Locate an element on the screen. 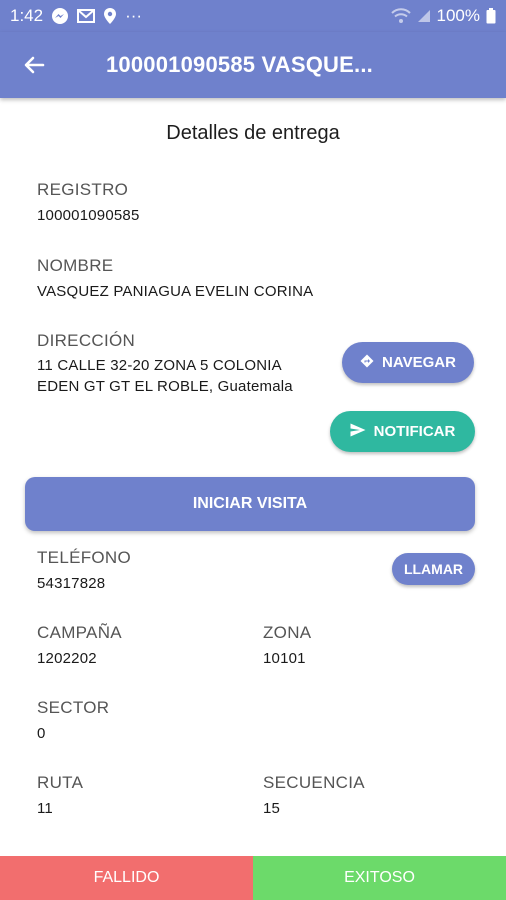 The width and height of the screenshot is (506, 900). battery-percent: 100% is located at coordinates (458, 15).